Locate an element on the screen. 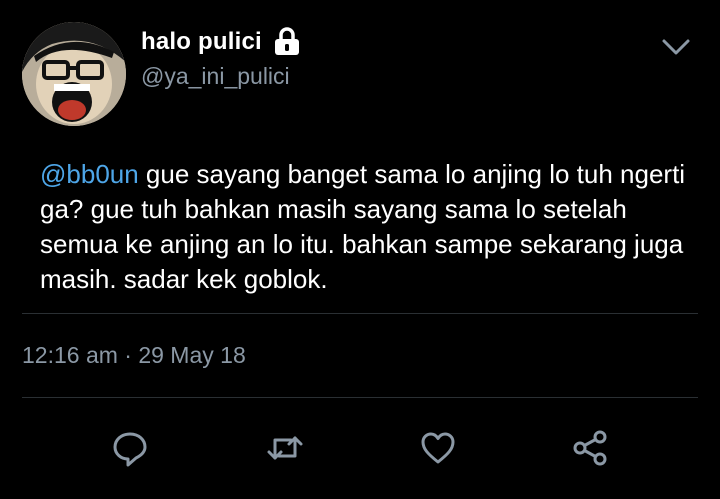 This screenshot has width=720, height=499. like-button is located at coordinates (438, 448).